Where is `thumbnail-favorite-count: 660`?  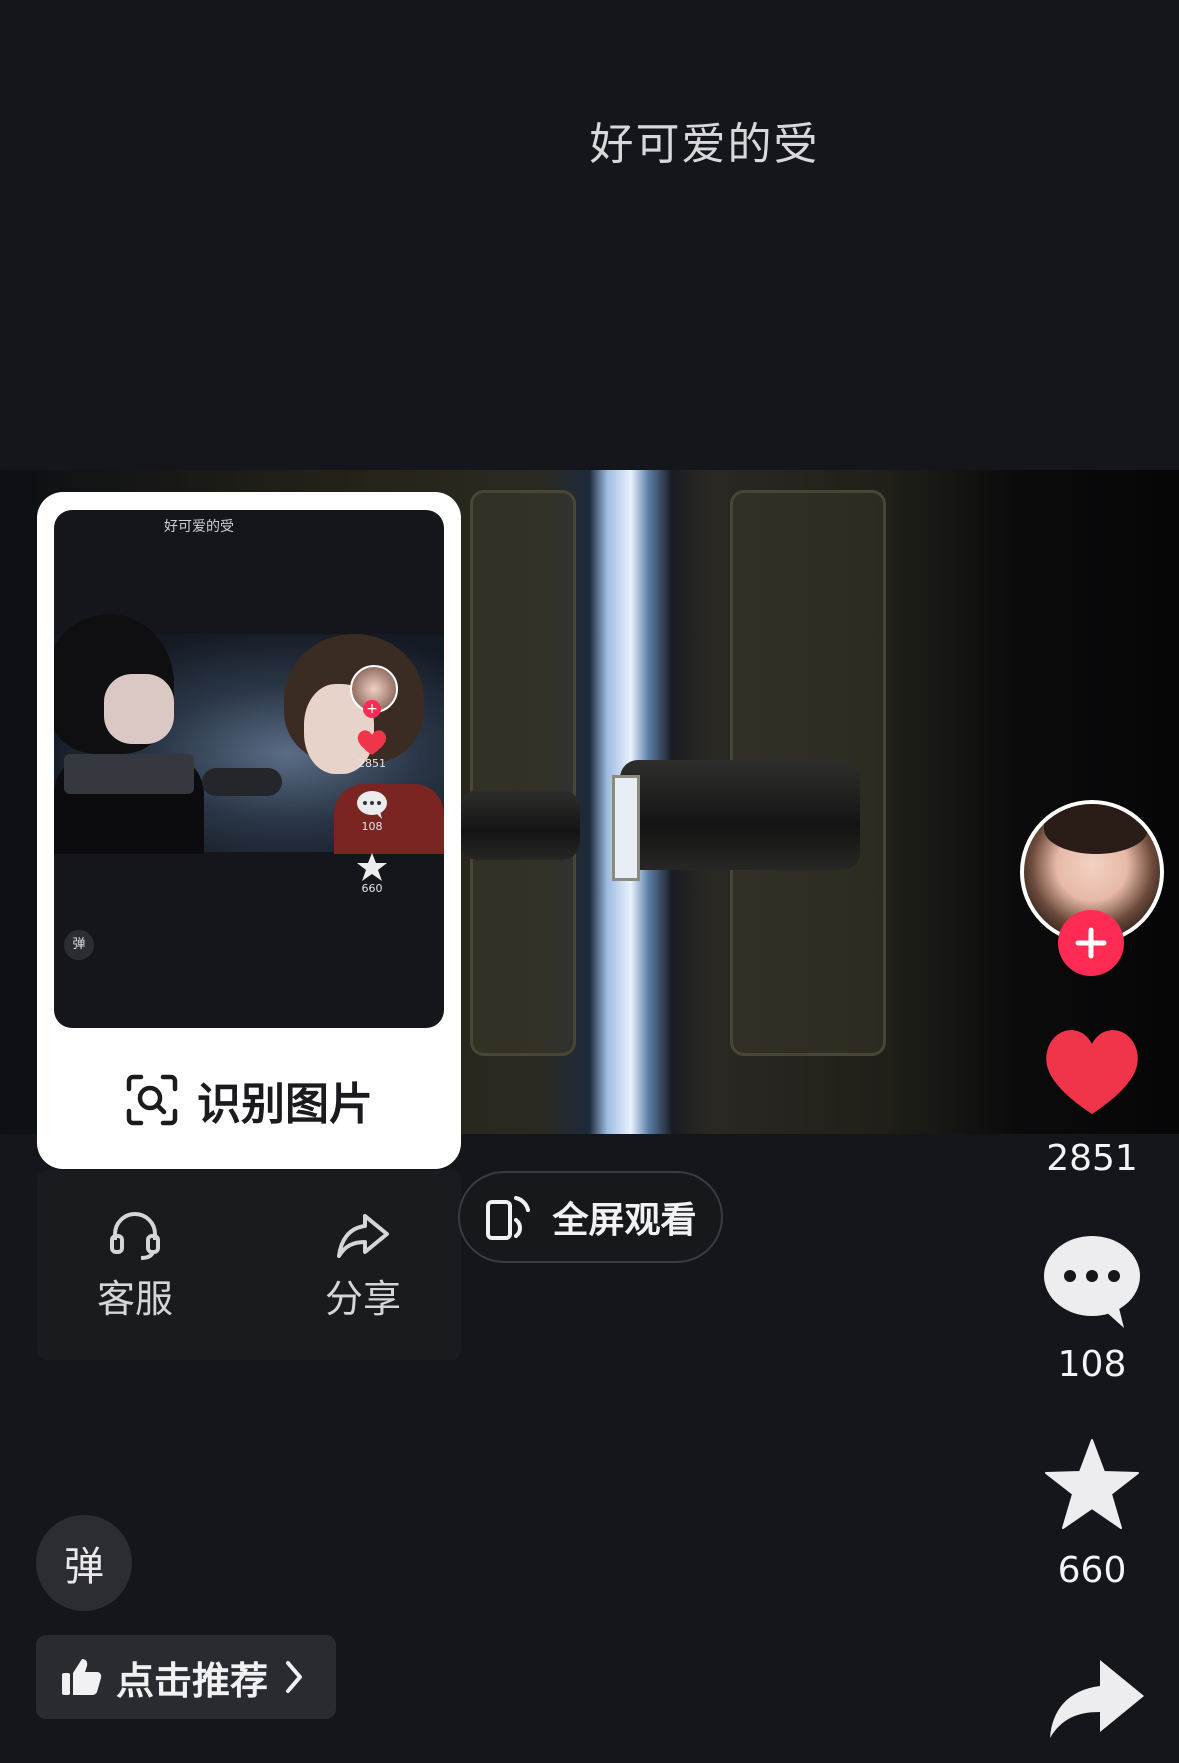 thumbnail-favorite-count: 660 is located at coordinates (372, 888).